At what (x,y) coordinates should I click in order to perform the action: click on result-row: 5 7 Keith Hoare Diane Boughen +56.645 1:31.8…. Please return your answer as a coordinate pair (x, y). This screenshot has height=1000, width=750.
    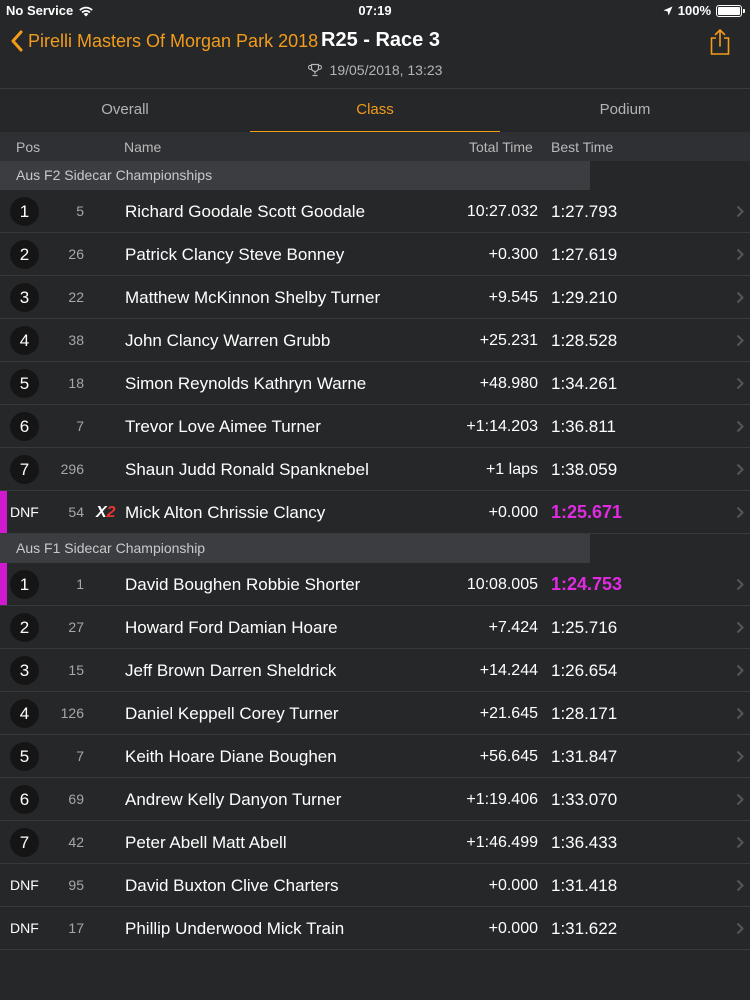
    Looking at the image, I should click on (375, 756).